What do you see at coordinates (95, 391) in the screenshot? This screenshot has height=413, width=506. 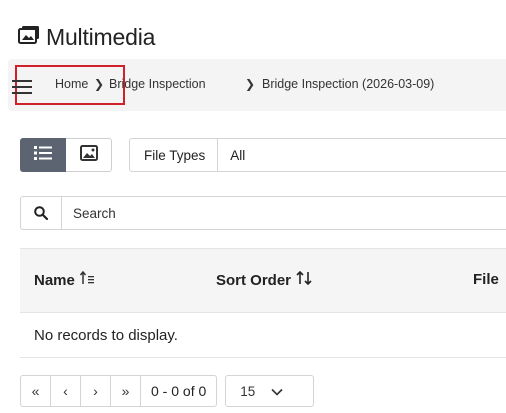 I see `pager-next-button: ›` at bounding box center [95, 391].